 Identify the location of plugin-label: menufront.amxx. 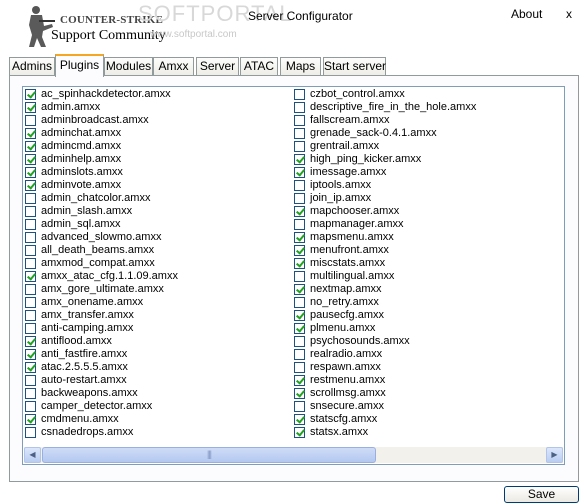
(349, 250).